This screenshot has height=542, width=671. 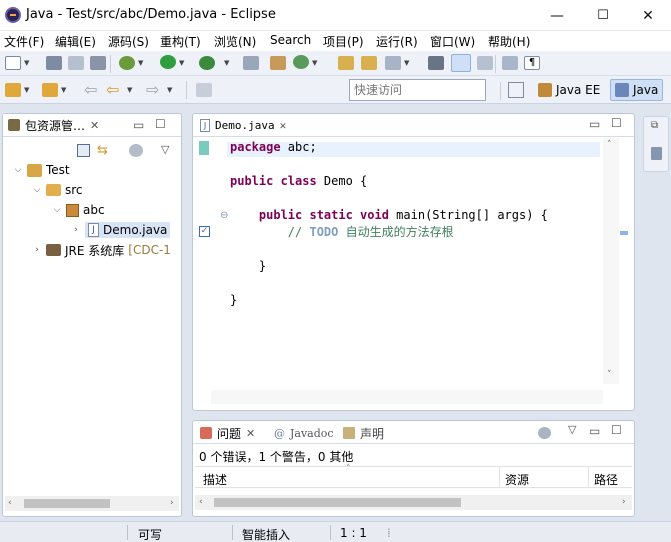 I want to click on column-path: 路径, so click(x=606, y=479).